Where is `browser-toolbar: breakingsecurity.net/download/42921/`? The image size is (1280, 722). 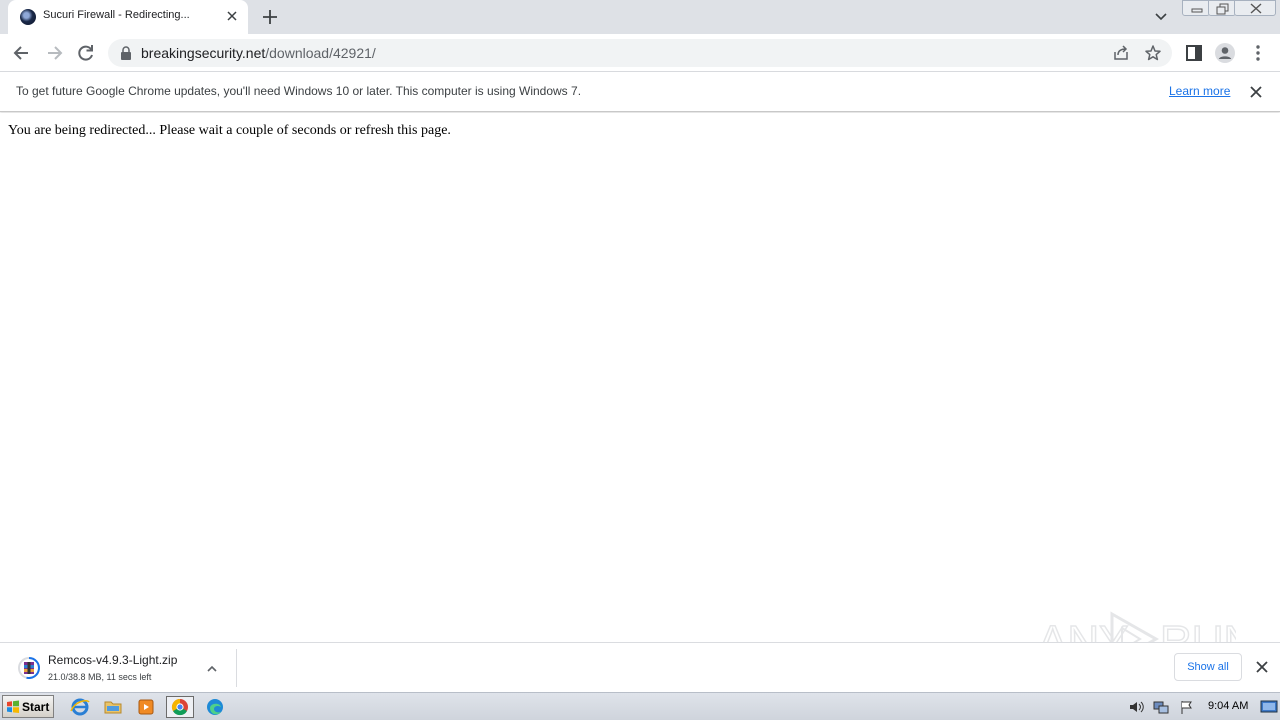
browser-toolbar: breakingsecurity.net/download/42921/ is located at coordinates (640, 53).